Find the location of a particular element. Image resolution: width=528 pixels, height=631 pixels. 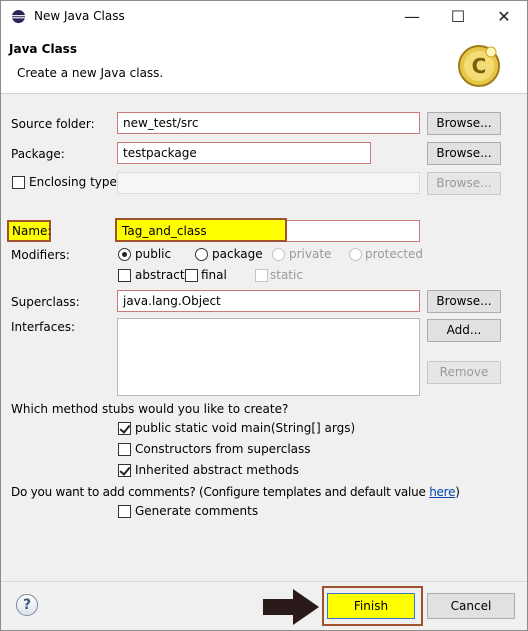

package-label: Package: is located at coordinates (38, 154).